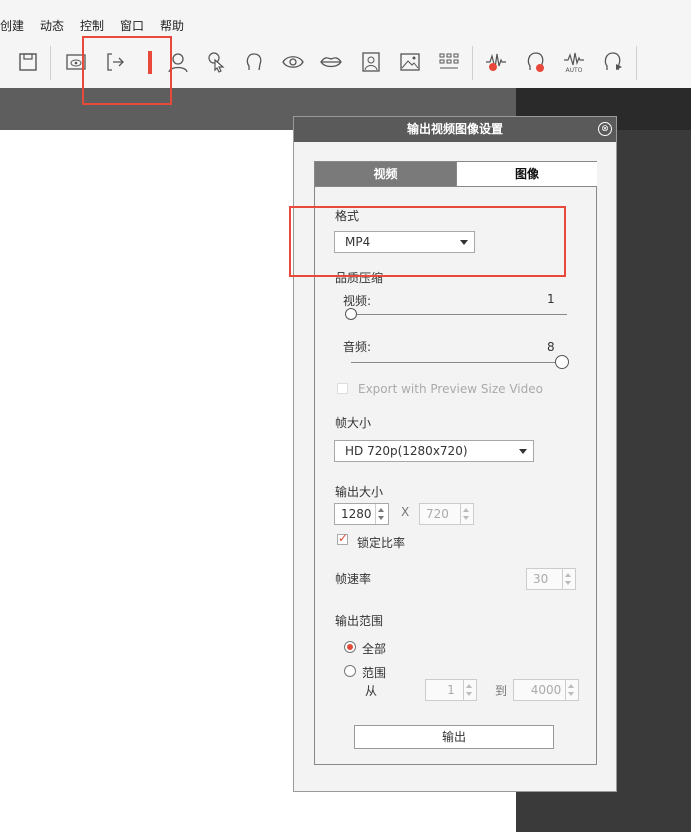  Describe the element at coordinates (254, 62) in the screenshot. I see `head-icon` at that location.